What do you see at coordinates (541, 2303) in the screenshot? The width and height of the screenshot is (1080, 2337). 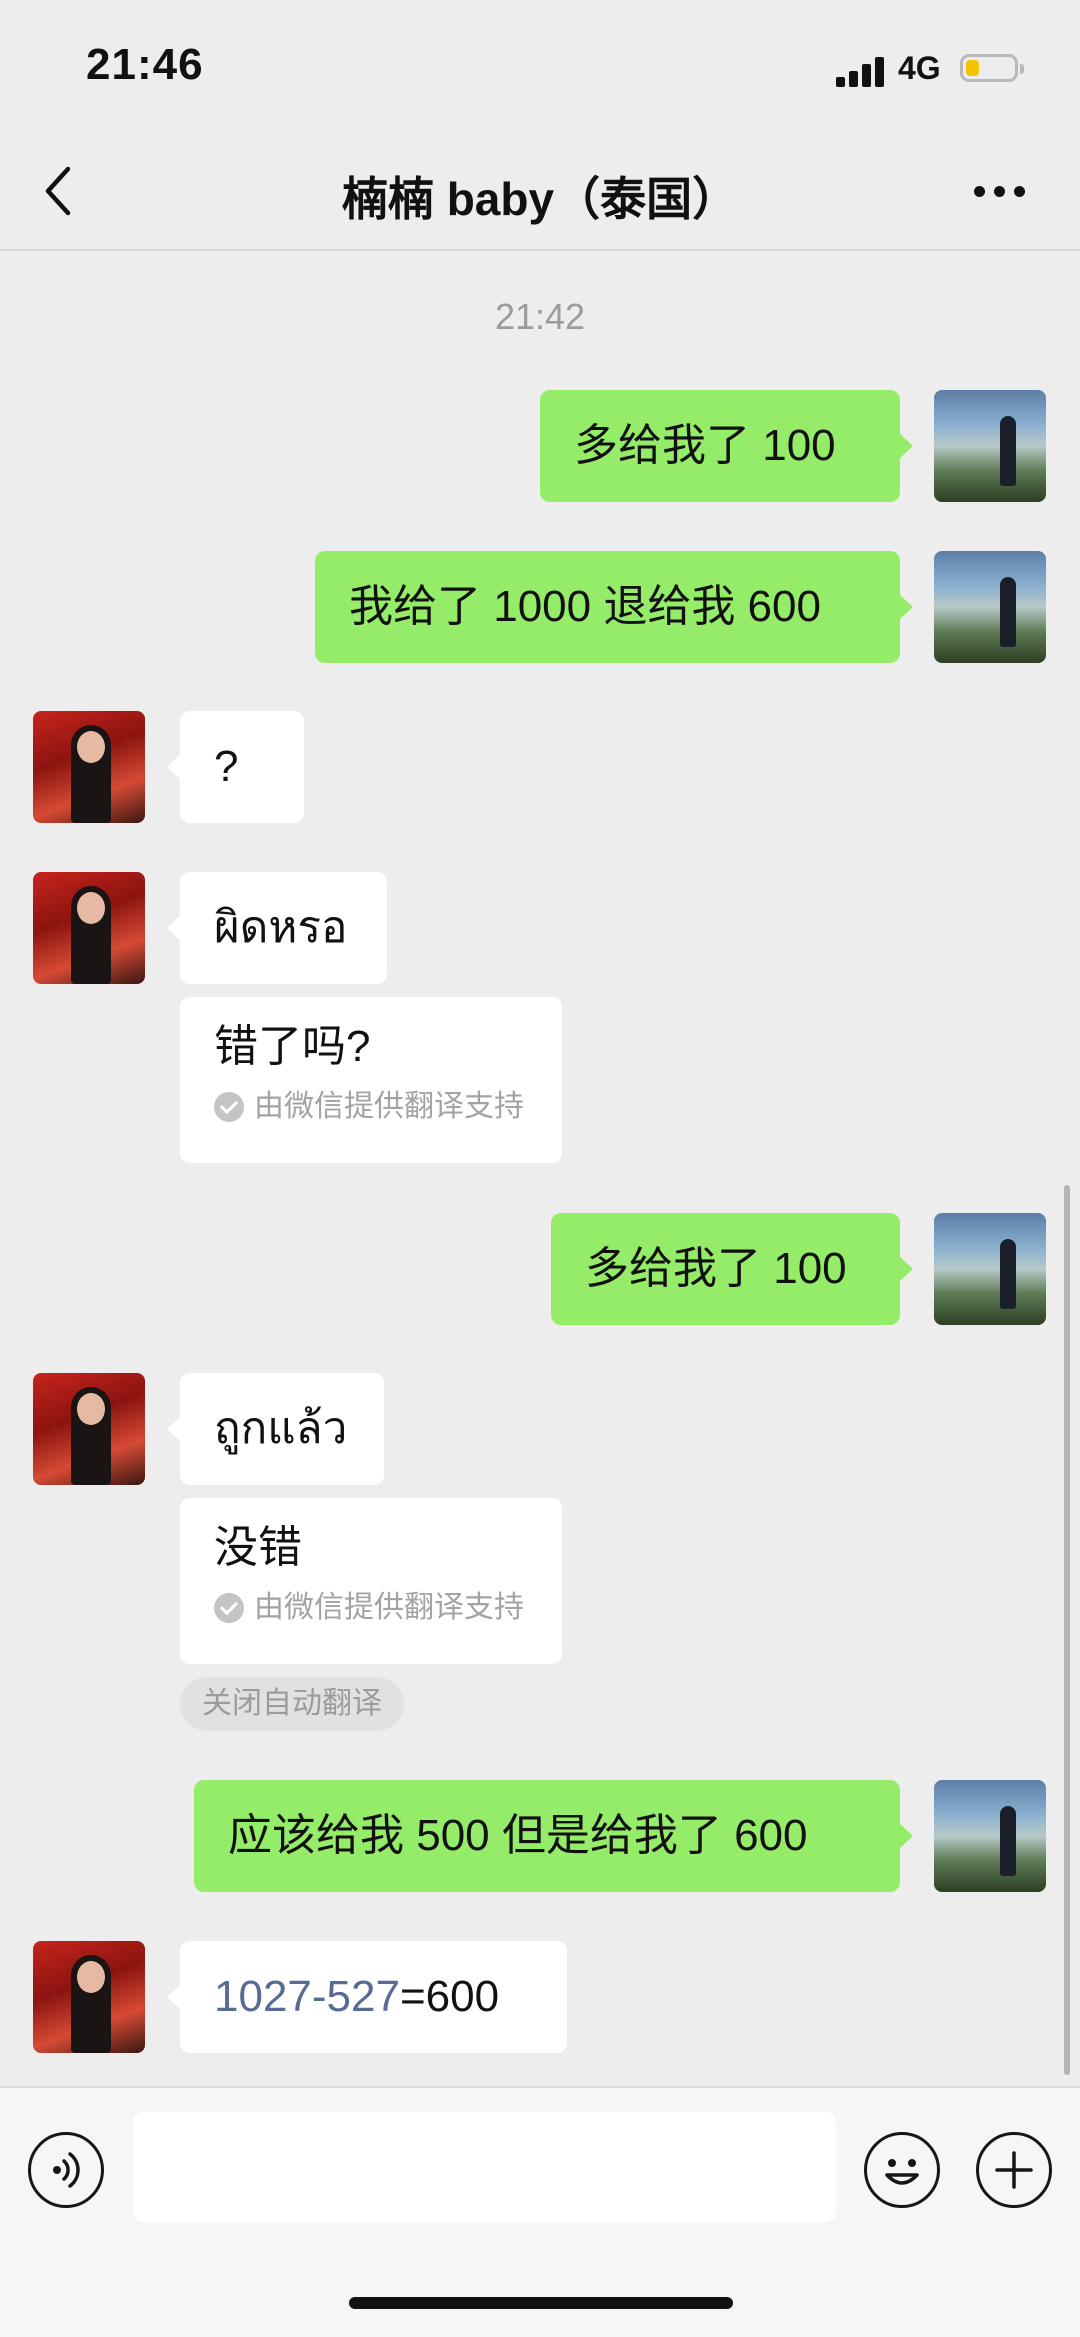 I see `home-indicator` at bounding box center [541, 2303].